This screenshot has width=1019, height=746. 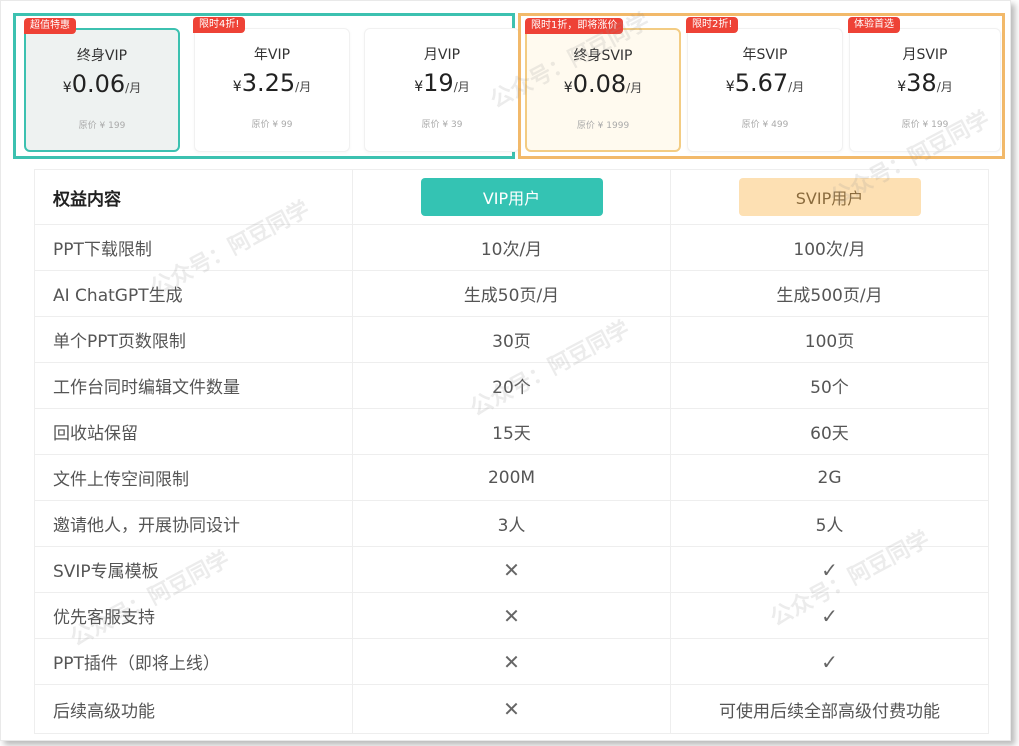 I want to click on feature-cell: PPT插件（即将上线）, so click(x=194, y=661).